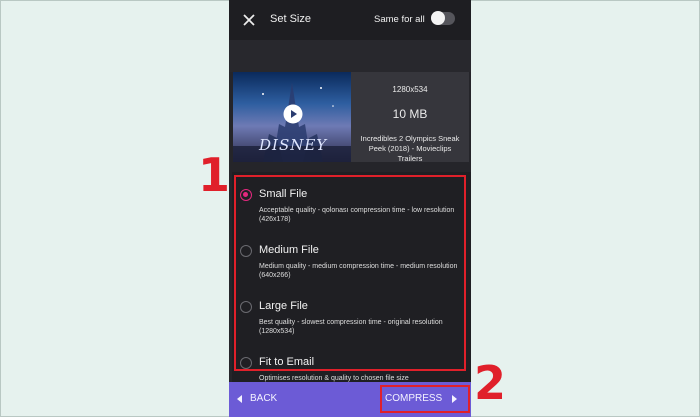  I want to click on step-marker-1: 1, so click(214, 175).